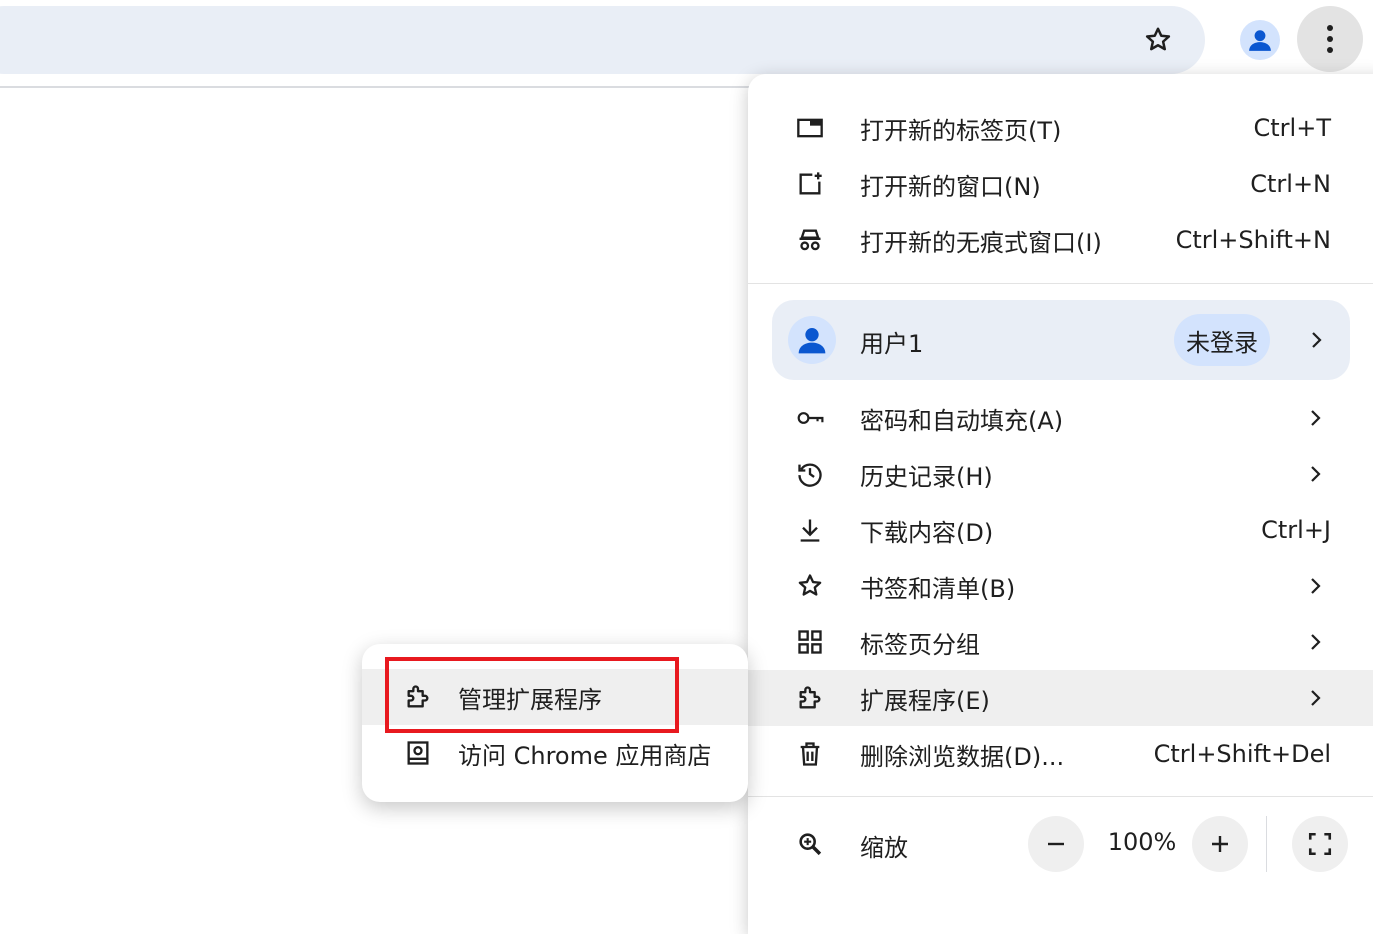  I want to click on shortcut-label: Ctrl+Shift+Del, so click(1242, 754).